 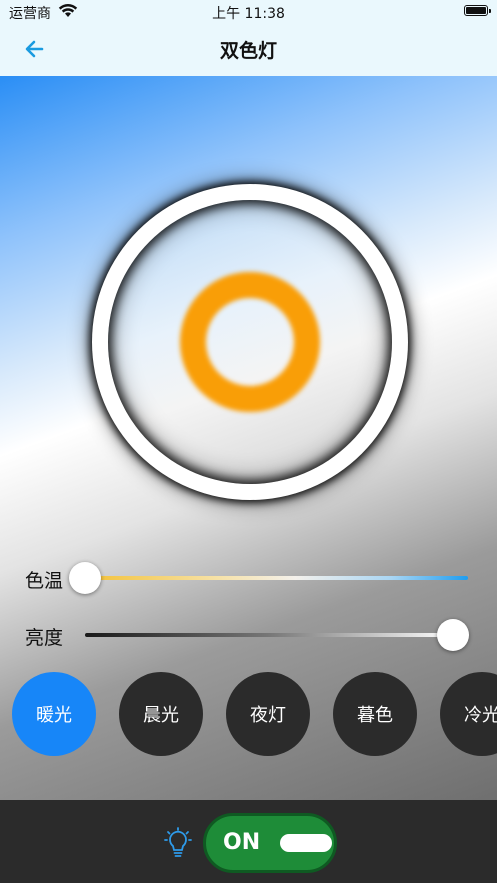 I want to click on color-temperature-row: 色温, so click(x=248, y=578).